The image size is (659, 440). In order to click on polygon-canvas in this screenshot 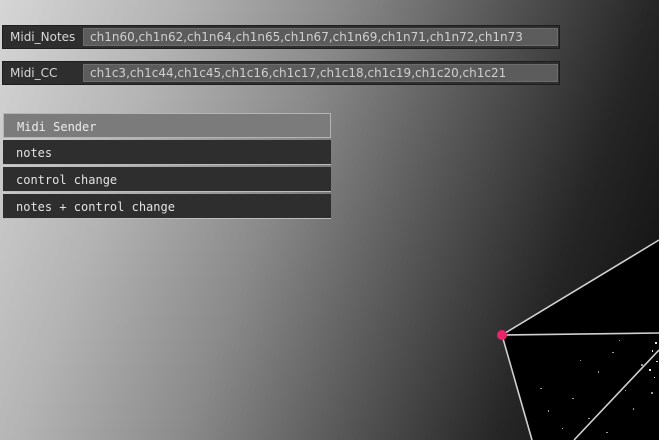, I will do `click(578, 339)`.